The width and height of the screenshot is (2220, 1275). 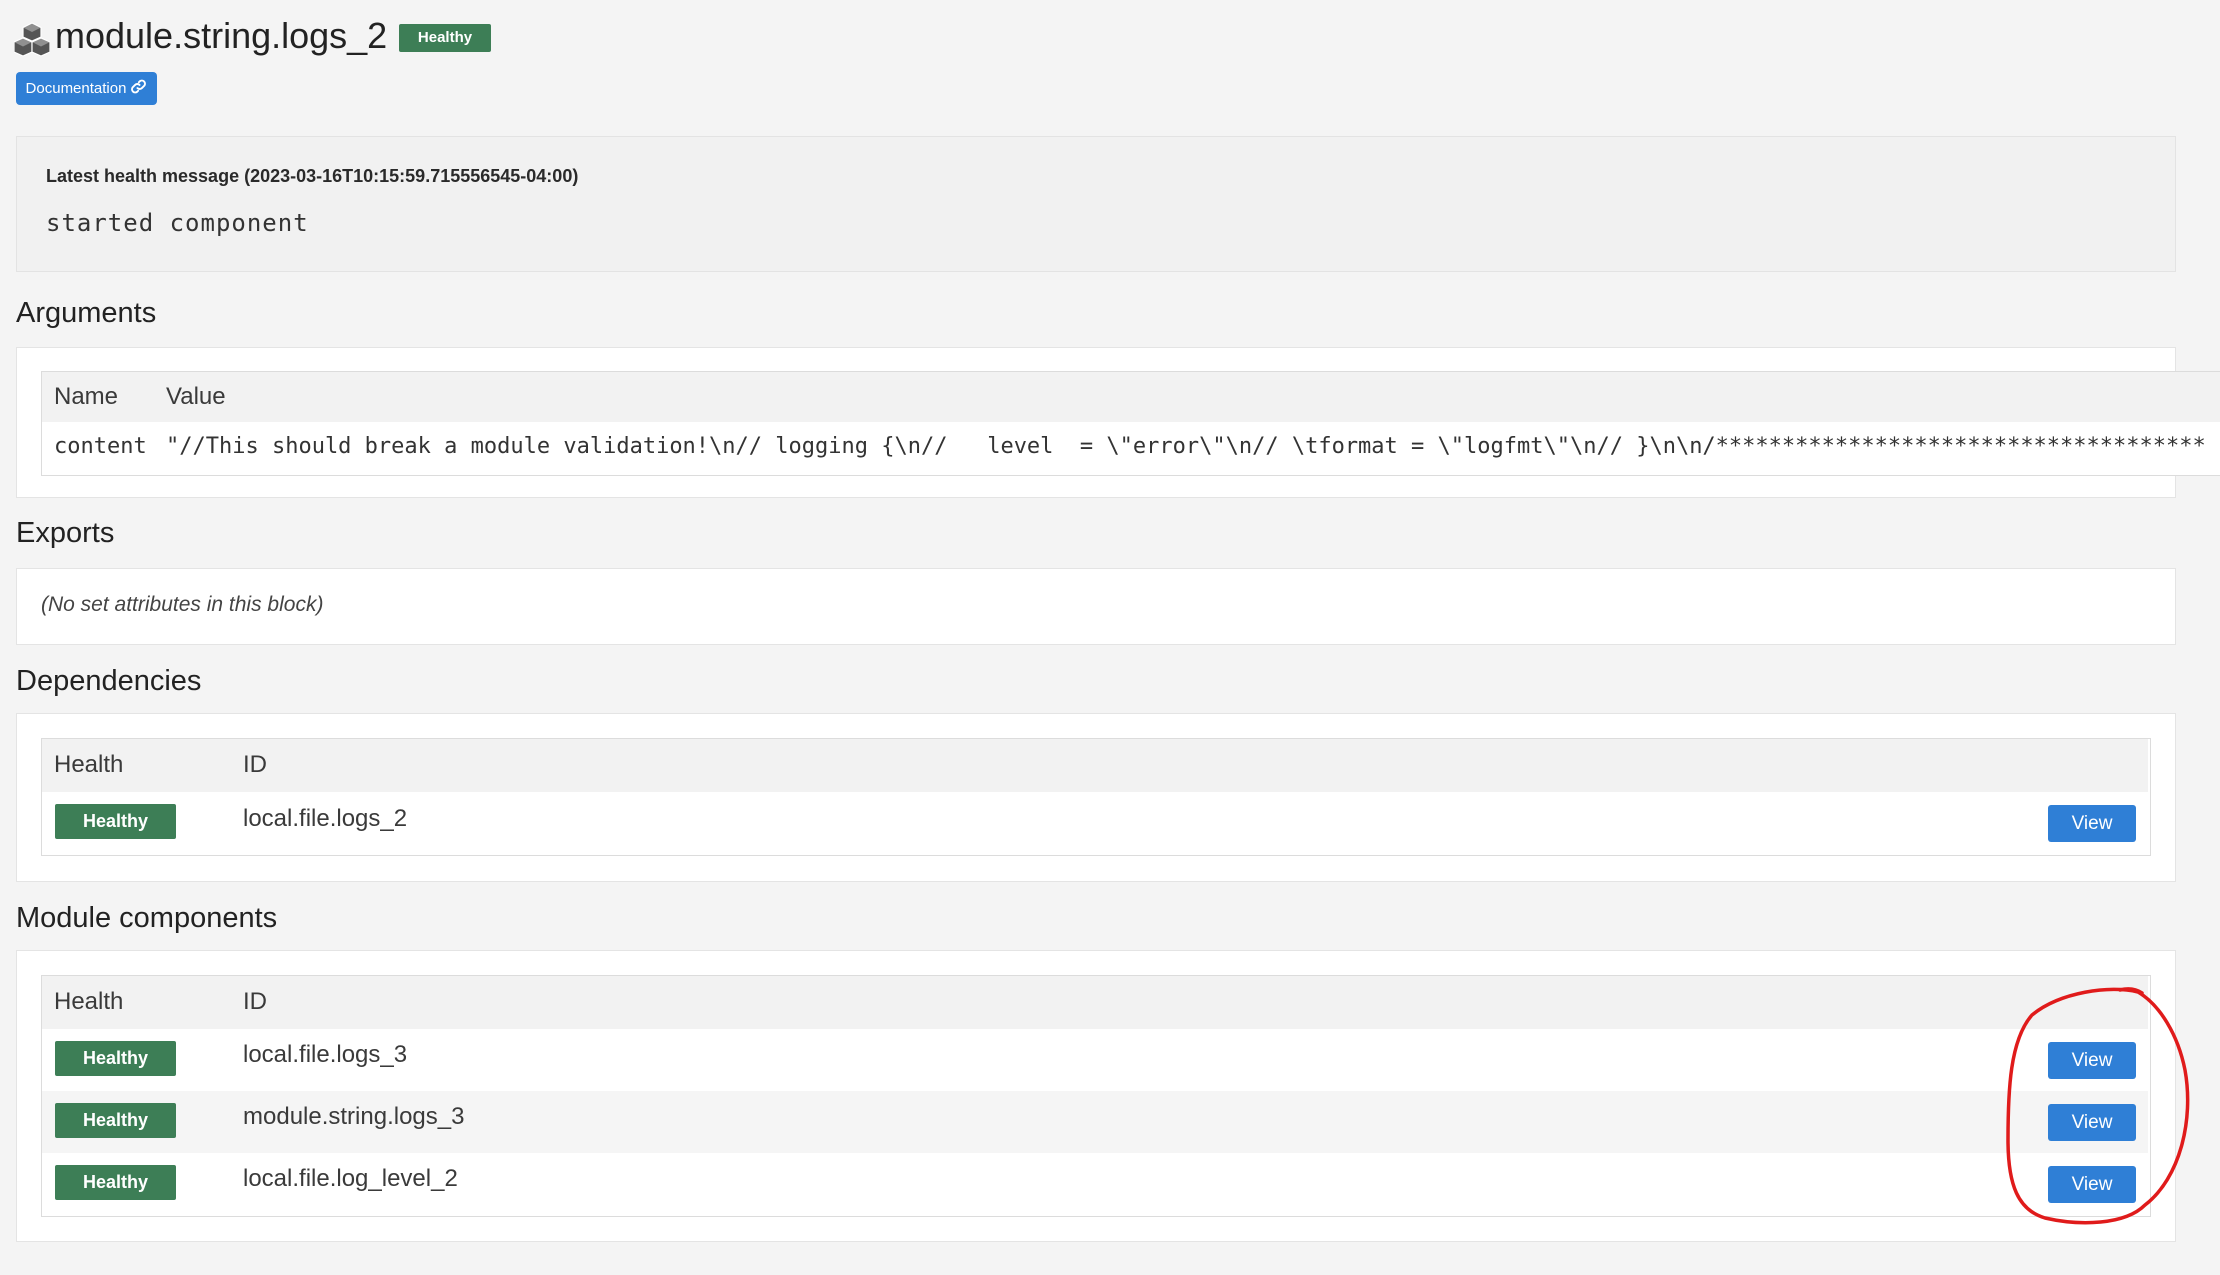 I want to click on dependencies-table-header, so click(x=1095, y=765).